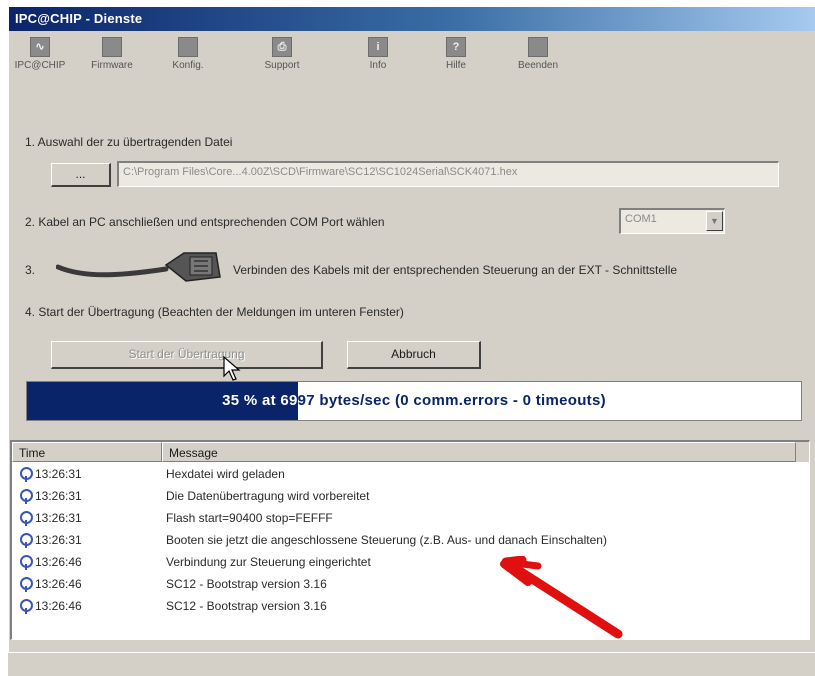  Describe the element at coordinates (378, 65) in the screenshot. I see `toolbar-label: Info` at that location.